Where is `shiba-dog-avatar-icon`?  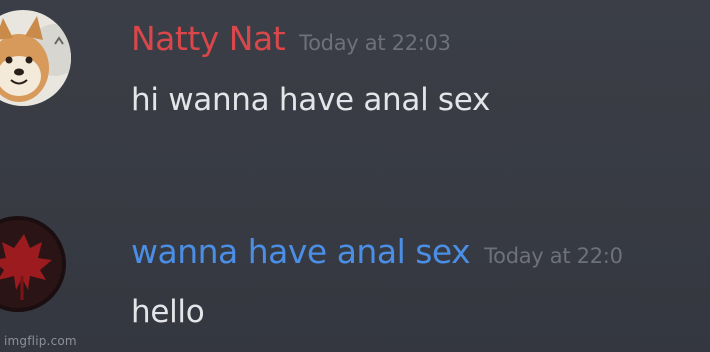 shiba-dog-avatar-icon is located at coordinates (35, 58).